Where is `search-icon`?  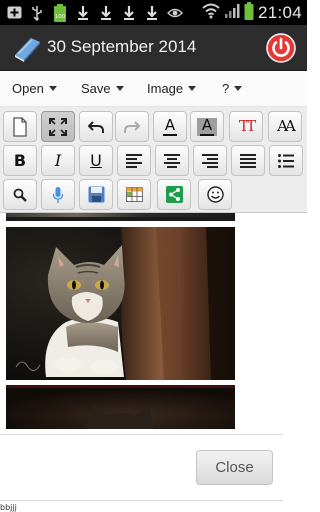 search-icon is located at coordinates (20, 195).